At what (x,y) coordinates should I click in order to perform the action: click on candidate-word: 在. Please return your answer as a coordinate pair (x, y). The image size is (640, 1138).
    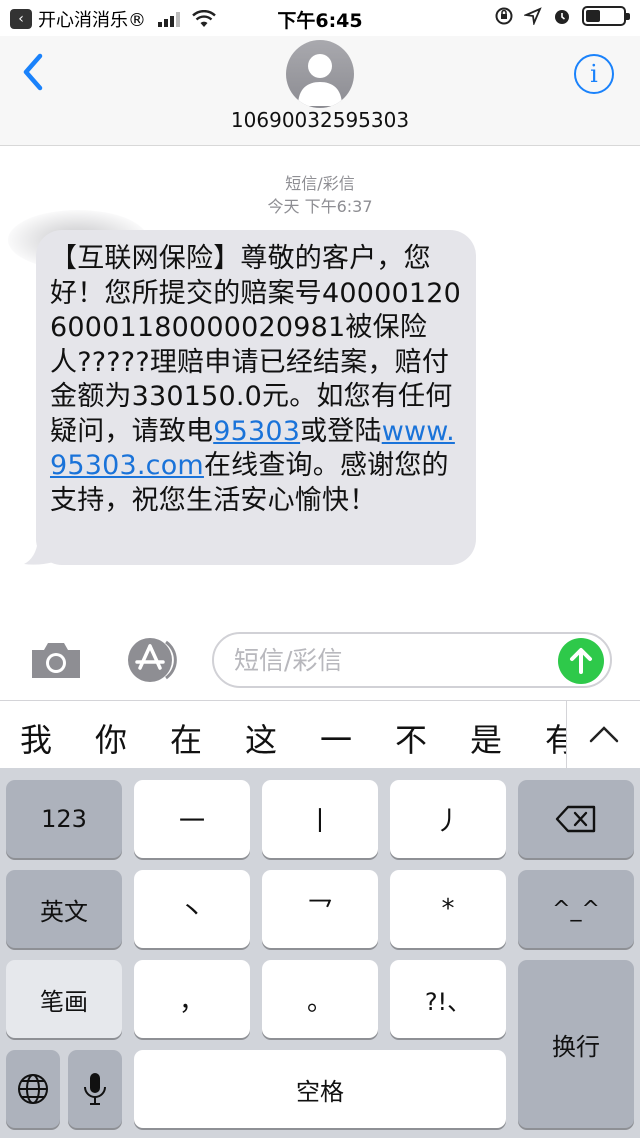
    Looking at the image, I should click on (186, 738).